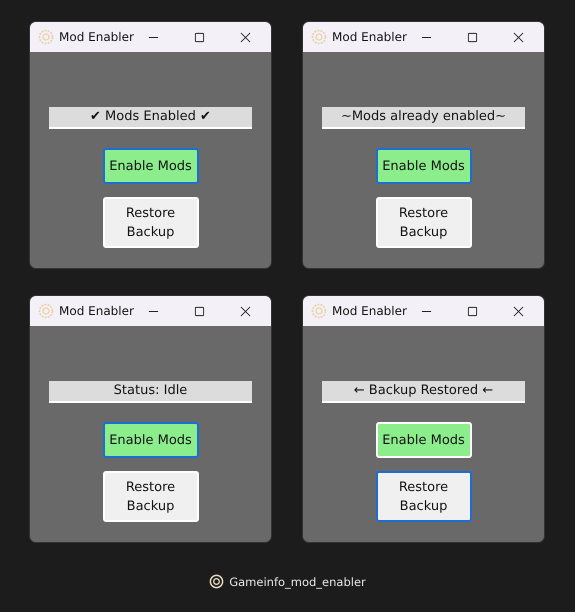 Image resolution: width=575 pixels, height=612 pixels. I want to click on status-label: Status: Idle, so click(150, 392).